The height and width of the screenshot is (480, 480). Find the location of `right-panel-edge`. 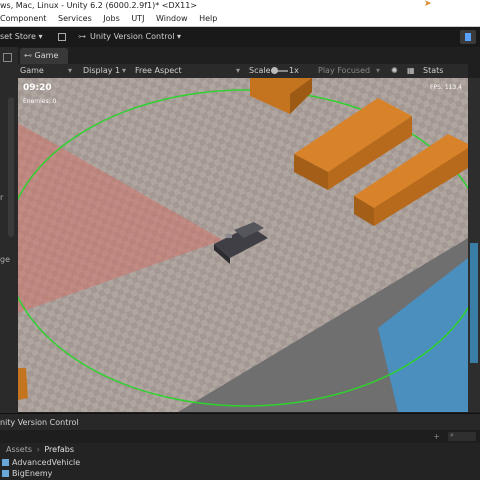

right-panel-edge is located at coordinates (474, 245).